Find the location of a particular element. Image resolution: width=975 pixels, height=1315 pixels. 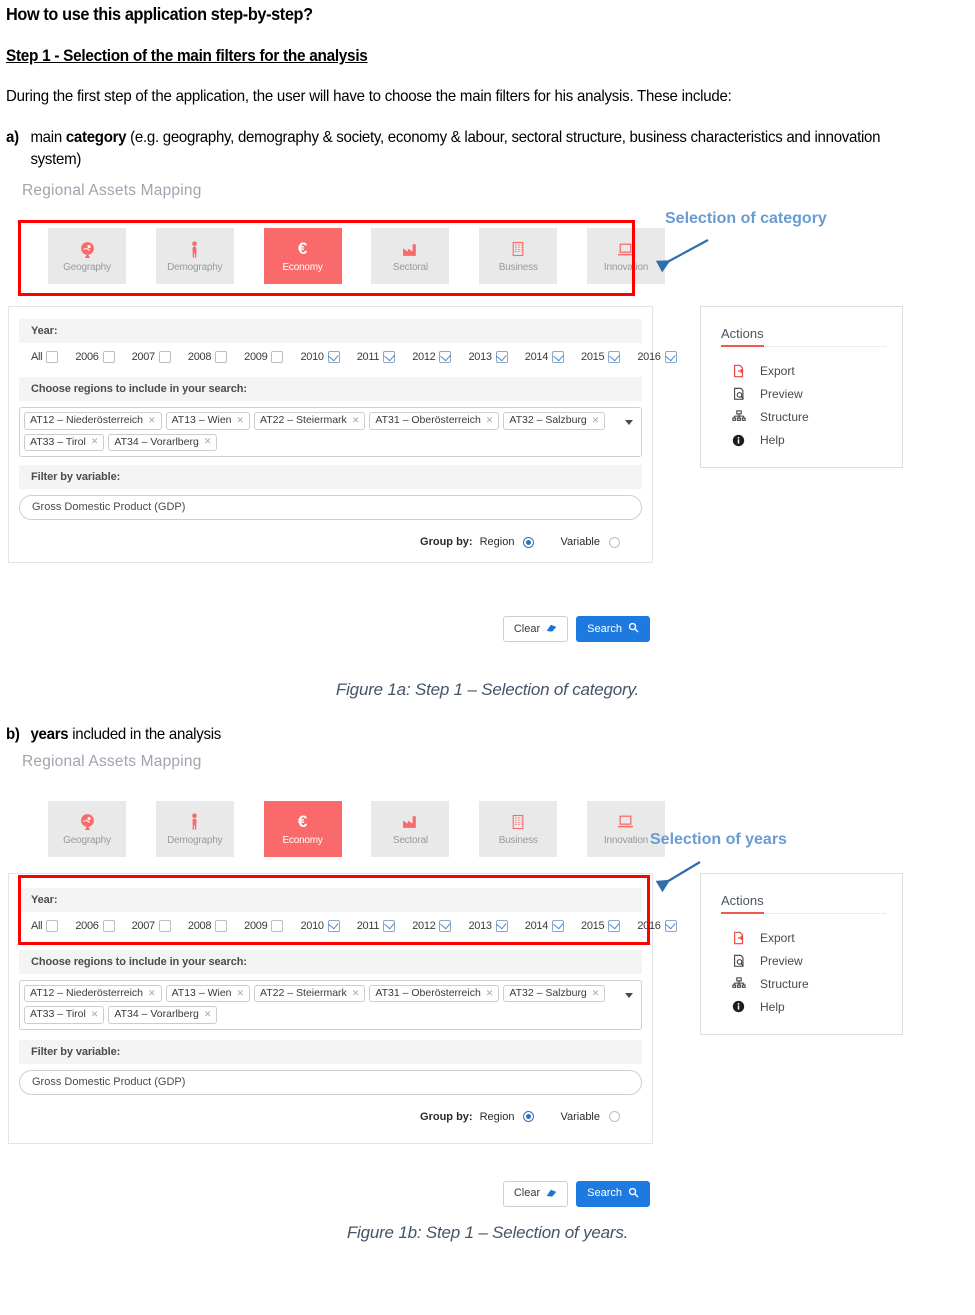

variable-filter-input-a: Gross Domestic Product (GDP) is located at coordinates (330, 508).